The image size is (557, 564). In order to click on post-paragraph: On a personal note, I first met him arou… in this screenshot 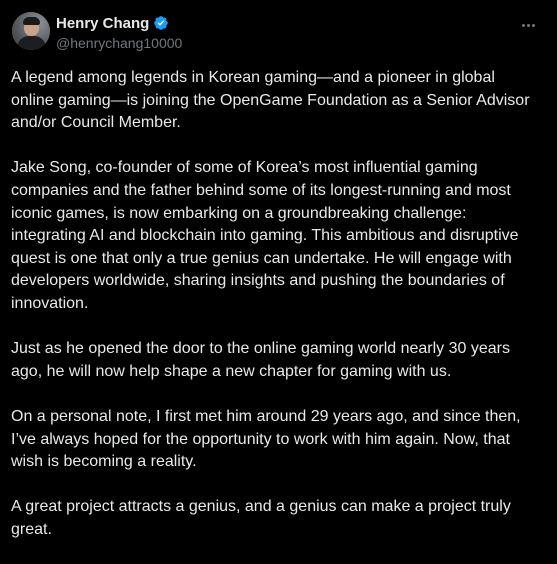, I will do `click(266, 439)`.